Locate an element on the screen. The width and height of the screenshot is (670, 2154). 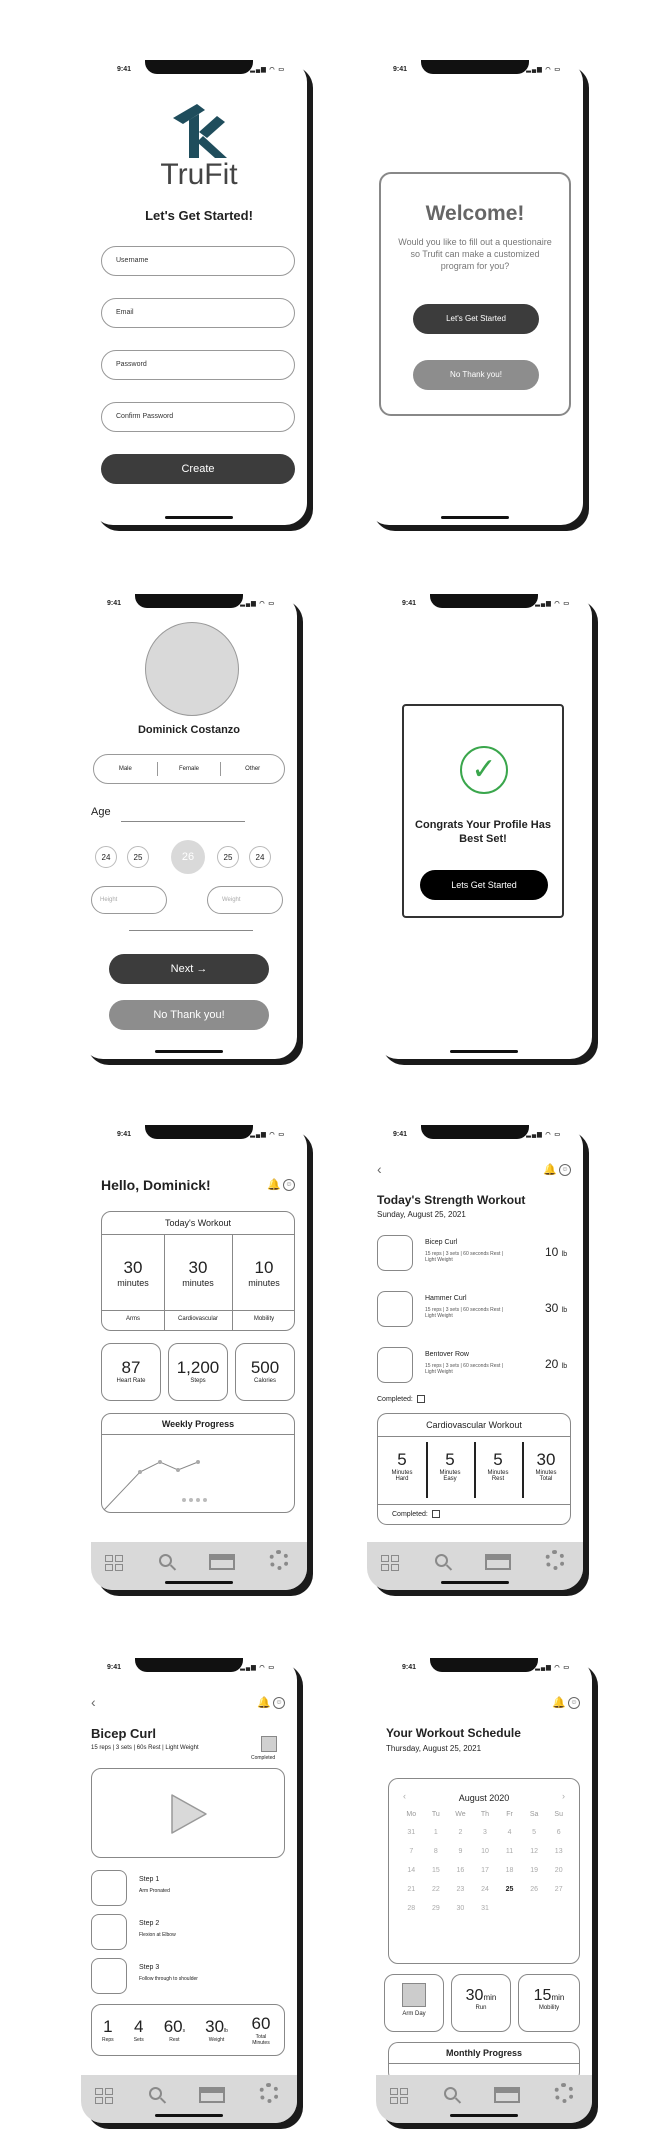
calendar-day: 3 is located at coordinates (485, 1832).